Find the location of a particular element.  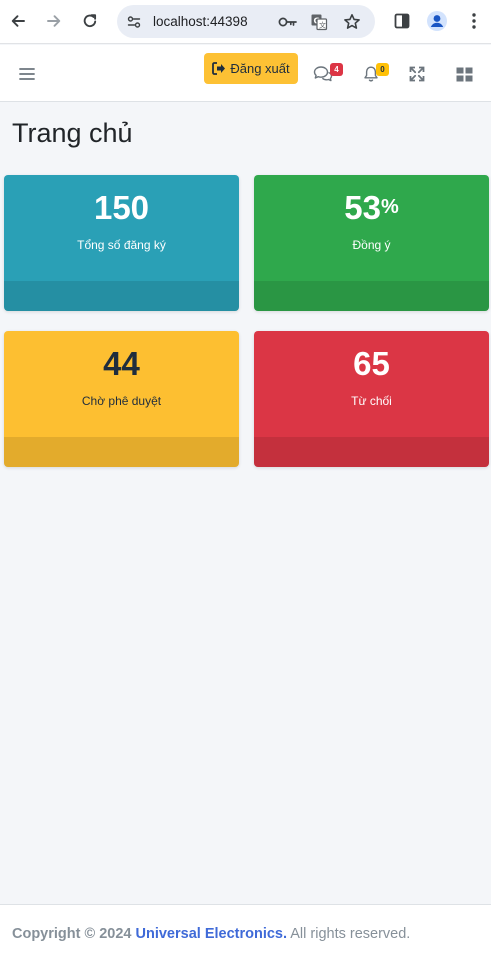

stat-value: 53% is located at coordinates (371, 207).